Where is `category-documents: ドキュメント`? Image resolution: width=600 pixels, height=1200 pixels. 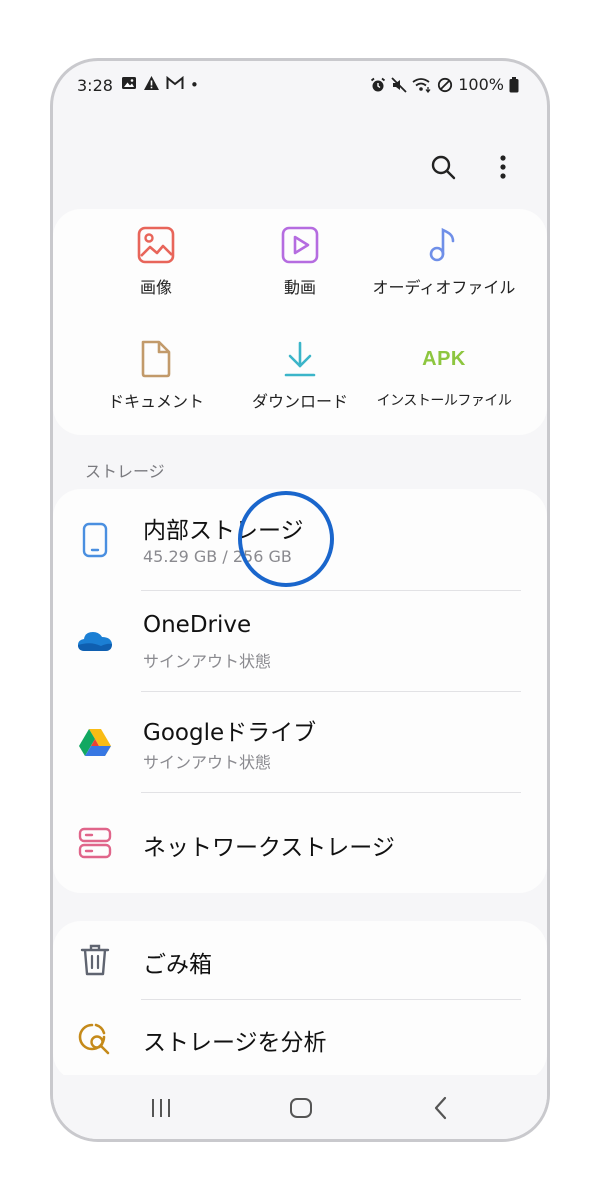 category-documents: ドキュメント is located at coordinates (156, 375).